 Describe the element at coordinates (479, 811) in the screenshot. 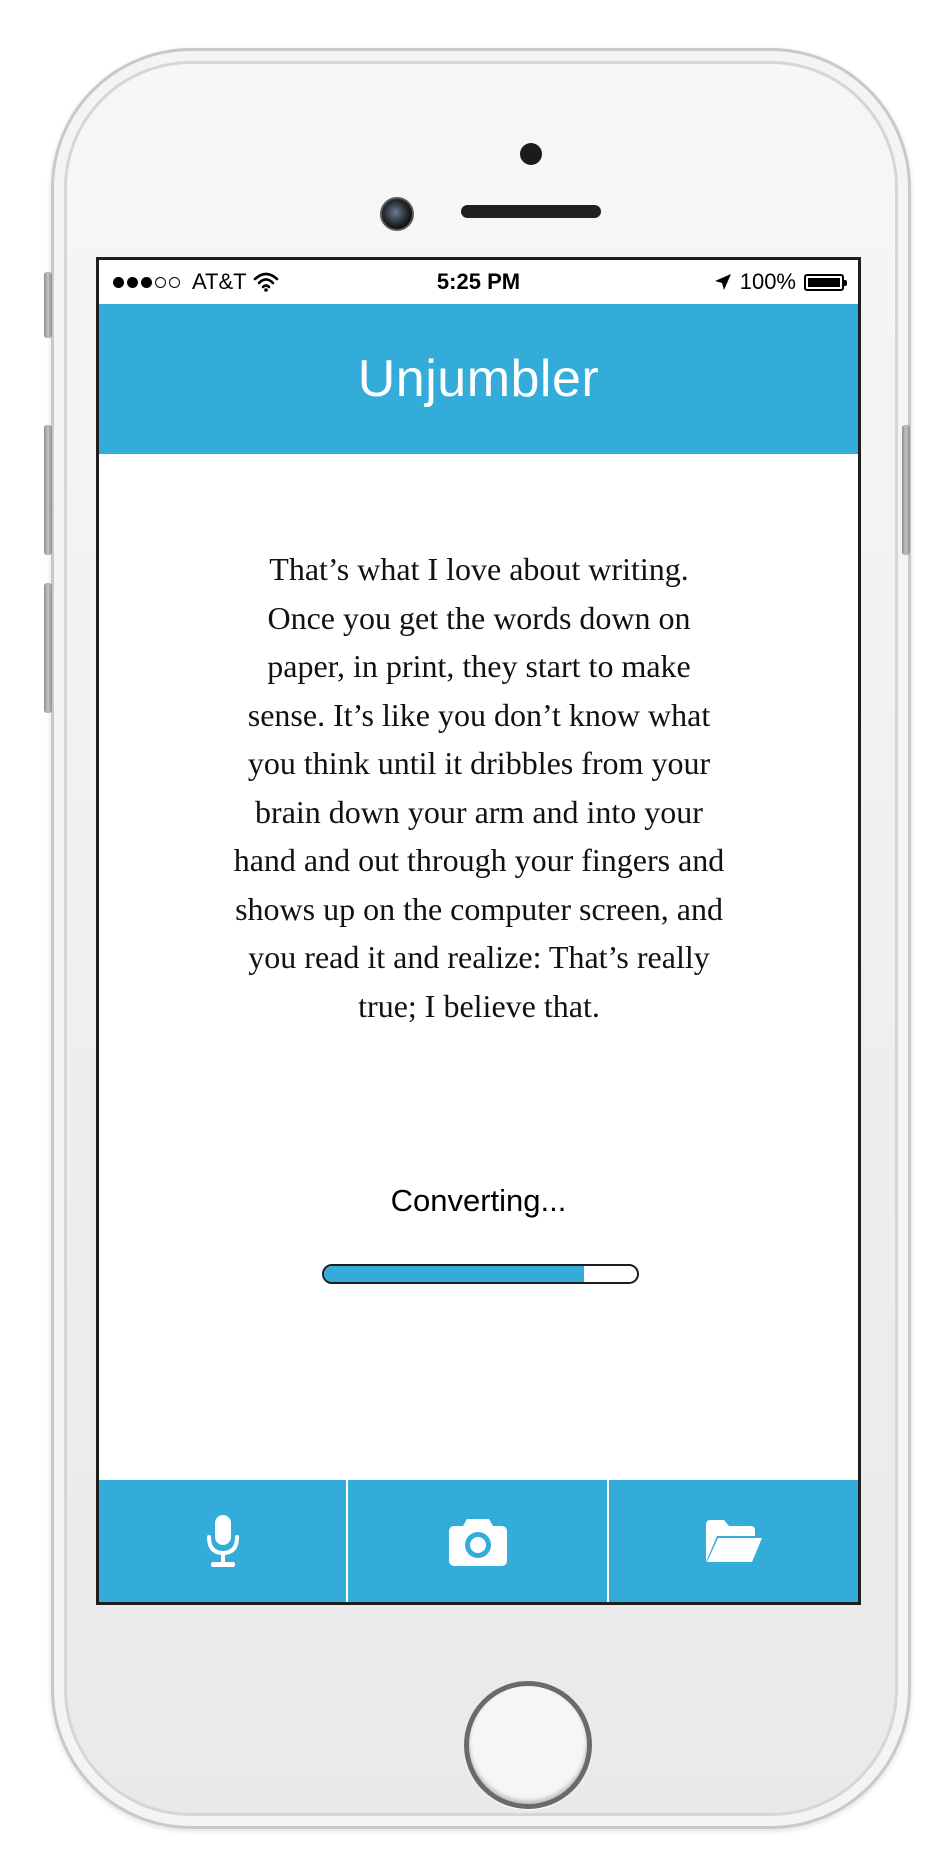

I see `quote-line: brain down your arm and into your` at that location.